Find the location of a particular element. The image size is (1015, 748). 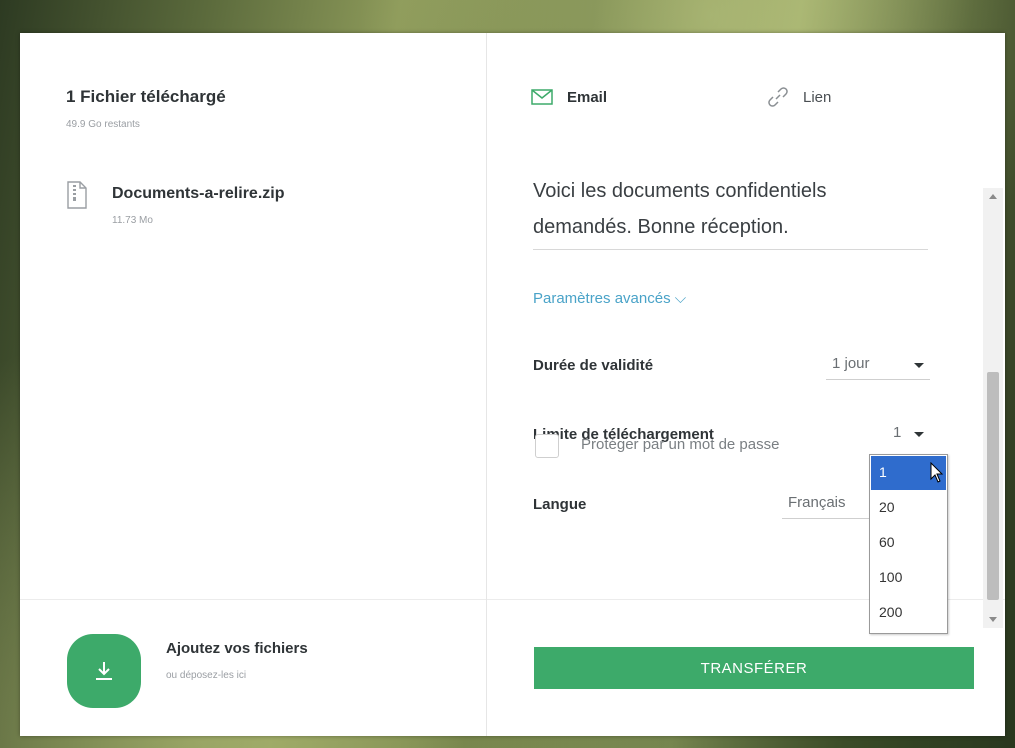

transfer-button: TRANSFÉRER is located at coordinates (754, 668).